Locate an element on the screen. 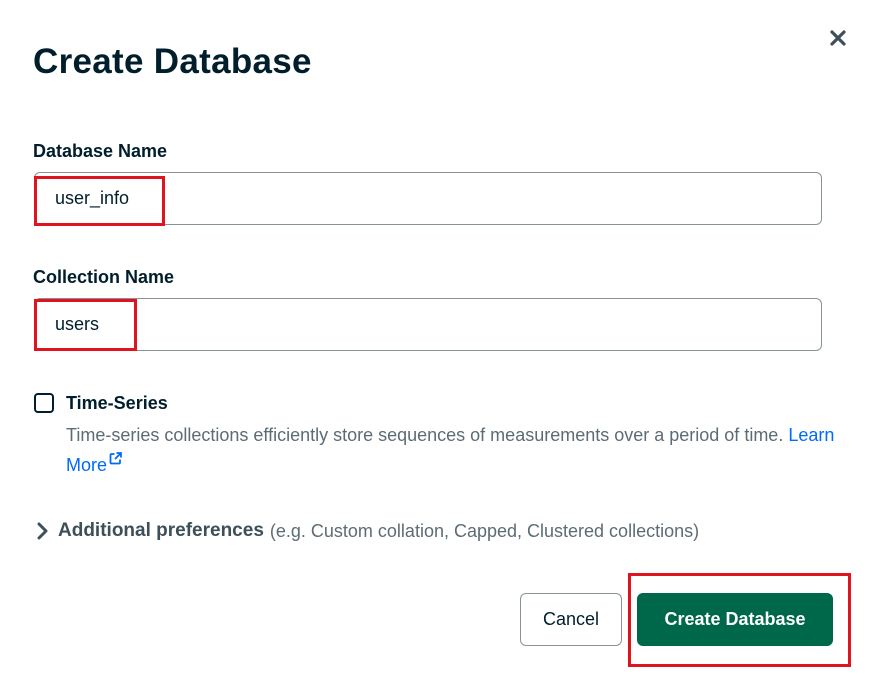 The image size is (871, 682). close-icon is located at coordinates (838, 38).